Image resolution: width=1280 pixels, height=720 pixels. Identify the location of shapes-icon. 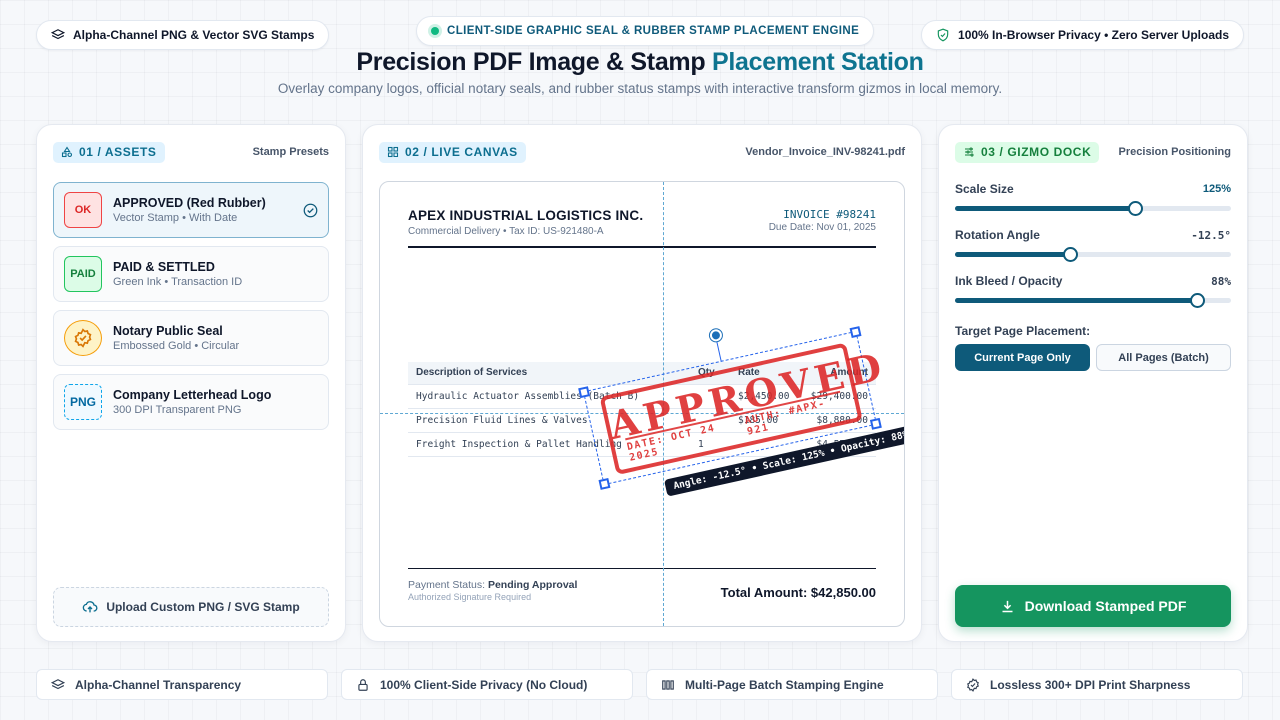
(67, 152).